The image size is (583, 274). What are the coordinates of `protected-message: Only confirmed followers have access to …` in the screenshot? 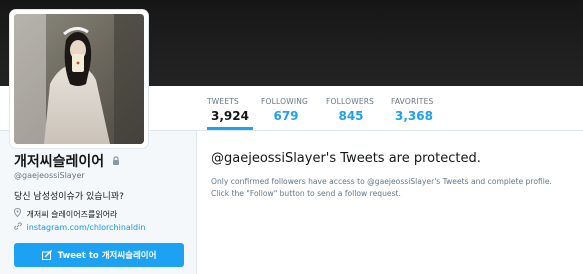 It's located at (397, 188).